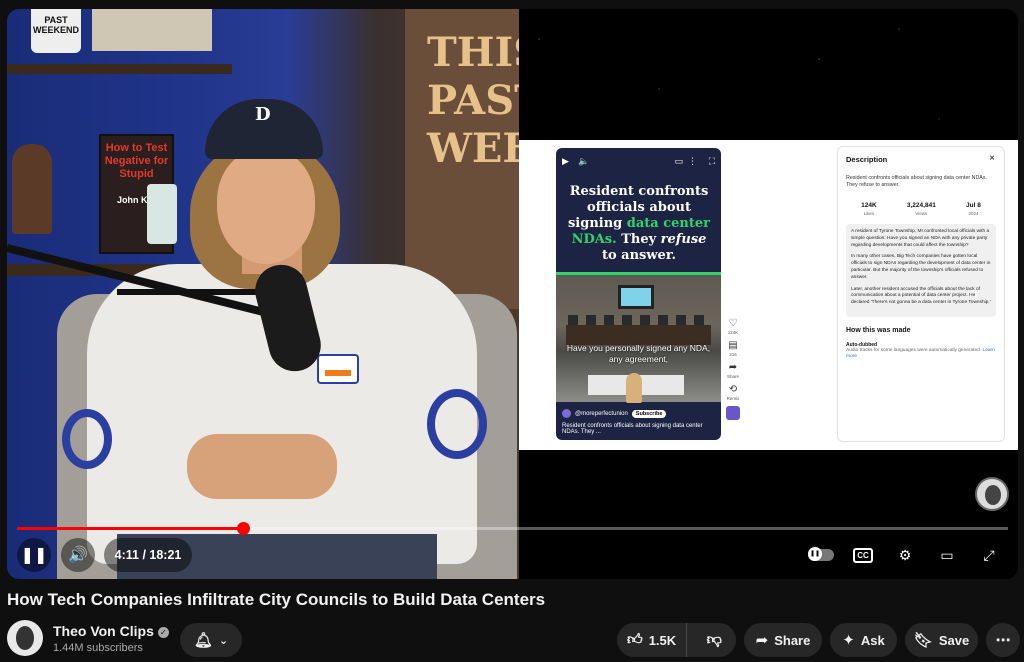  What do you see at coordinates (266, 206) in the screenshot?
I see `face` at bounding box center [266, 206].